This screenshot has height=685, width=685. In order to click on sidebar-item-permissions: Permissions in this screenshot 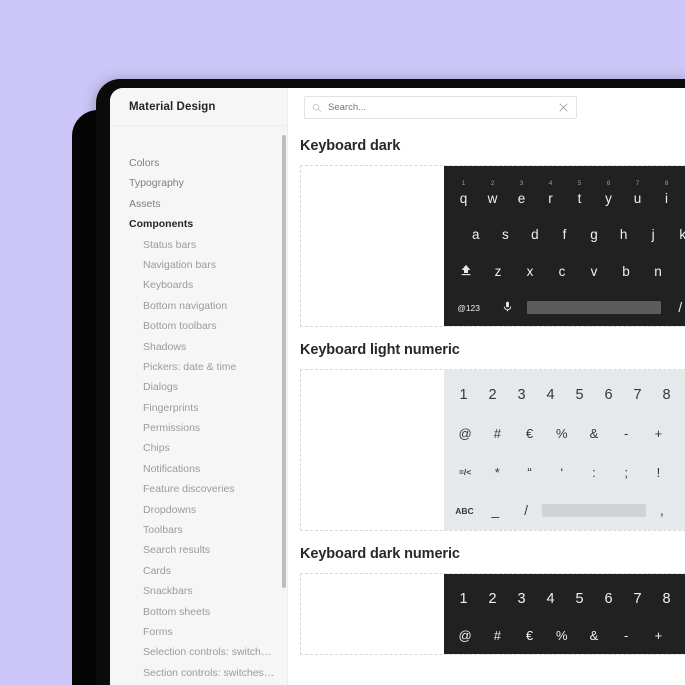, I will do `click(198, 428)`.